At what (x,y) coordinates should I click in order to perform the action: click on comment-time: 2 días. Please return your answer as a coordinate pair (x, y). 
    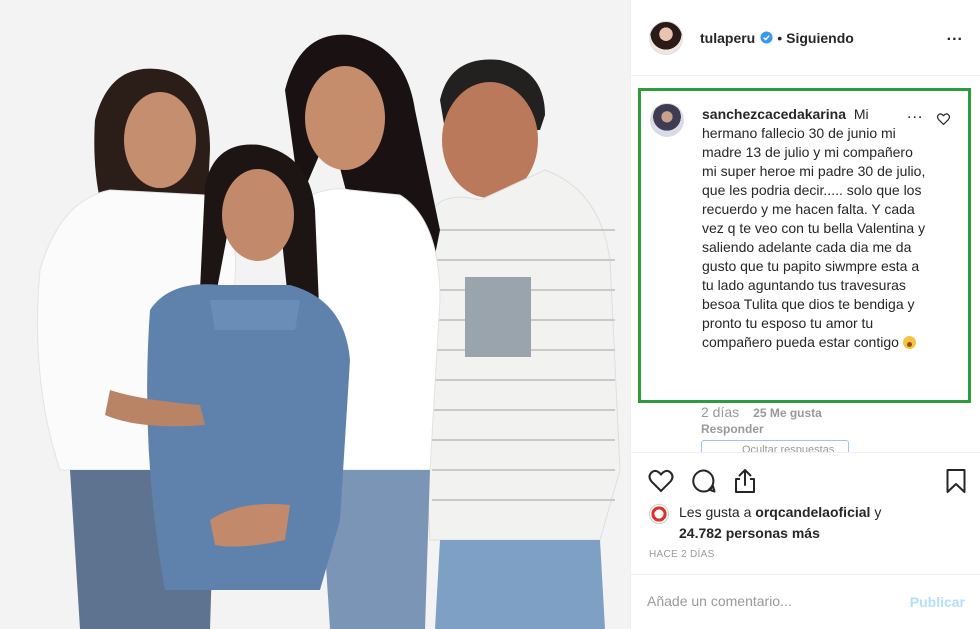
    Looking at the image, I should click on (720, 412).